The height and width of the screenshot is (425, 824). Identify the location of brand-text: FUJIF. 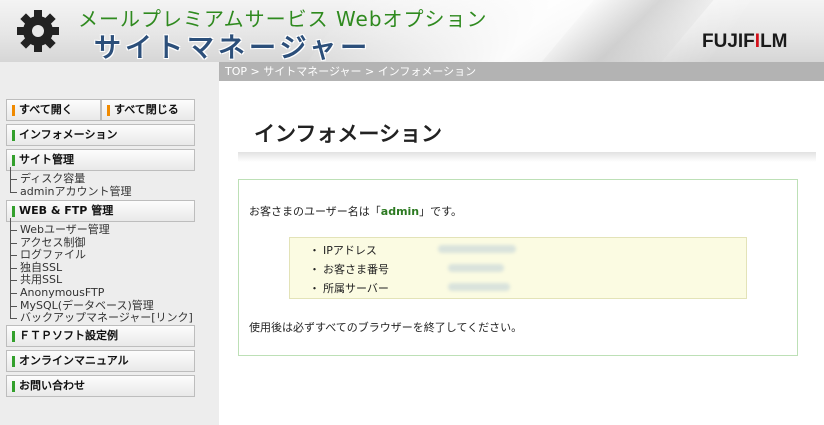
(728, 41).